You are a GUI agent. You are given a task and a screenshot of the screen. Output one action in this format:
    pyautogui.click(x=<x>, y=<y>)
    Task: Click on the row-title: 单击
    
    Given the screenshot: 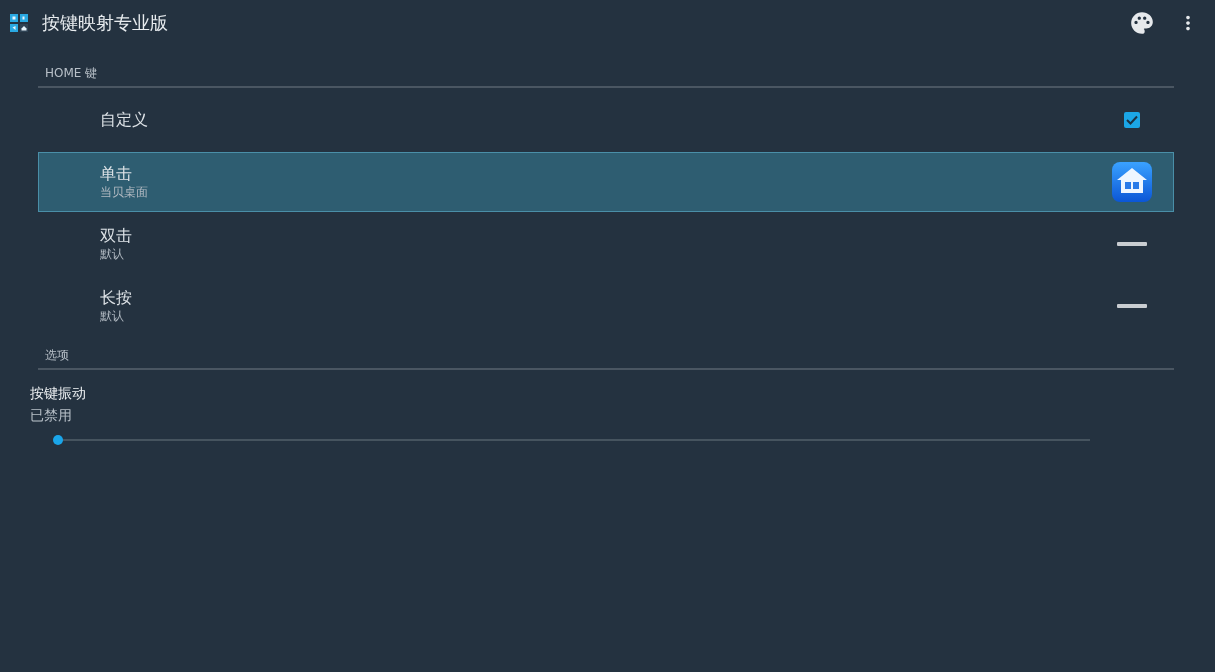 What is the action you would take?
    pyautogui.click(x=116, y=174)
    